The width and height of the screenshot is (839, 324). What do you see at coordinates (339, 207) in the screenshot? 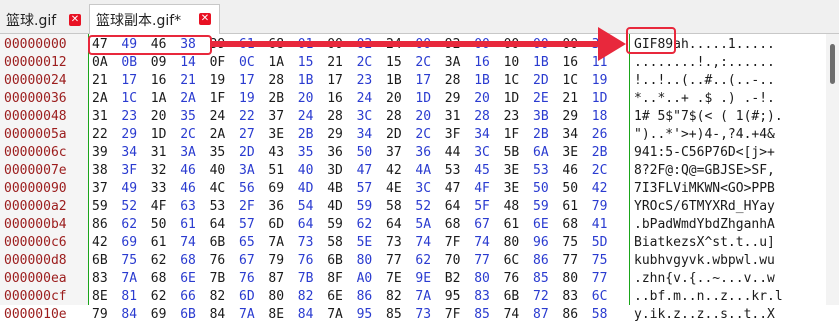
I see `hex-byte: 4D` at bounding box center [339, 207].